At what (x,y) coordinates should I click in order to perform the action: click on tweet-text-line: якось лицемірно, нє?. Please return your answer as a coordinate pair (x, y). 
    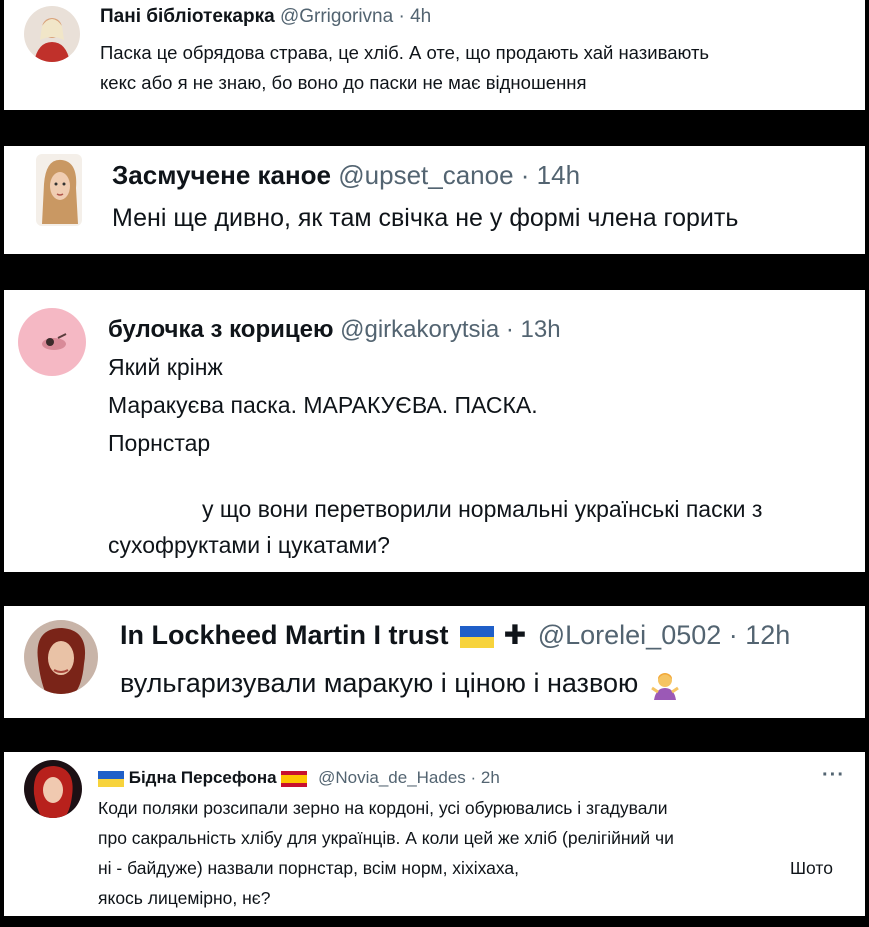
    Looking at the image, I should click on (184, 898).